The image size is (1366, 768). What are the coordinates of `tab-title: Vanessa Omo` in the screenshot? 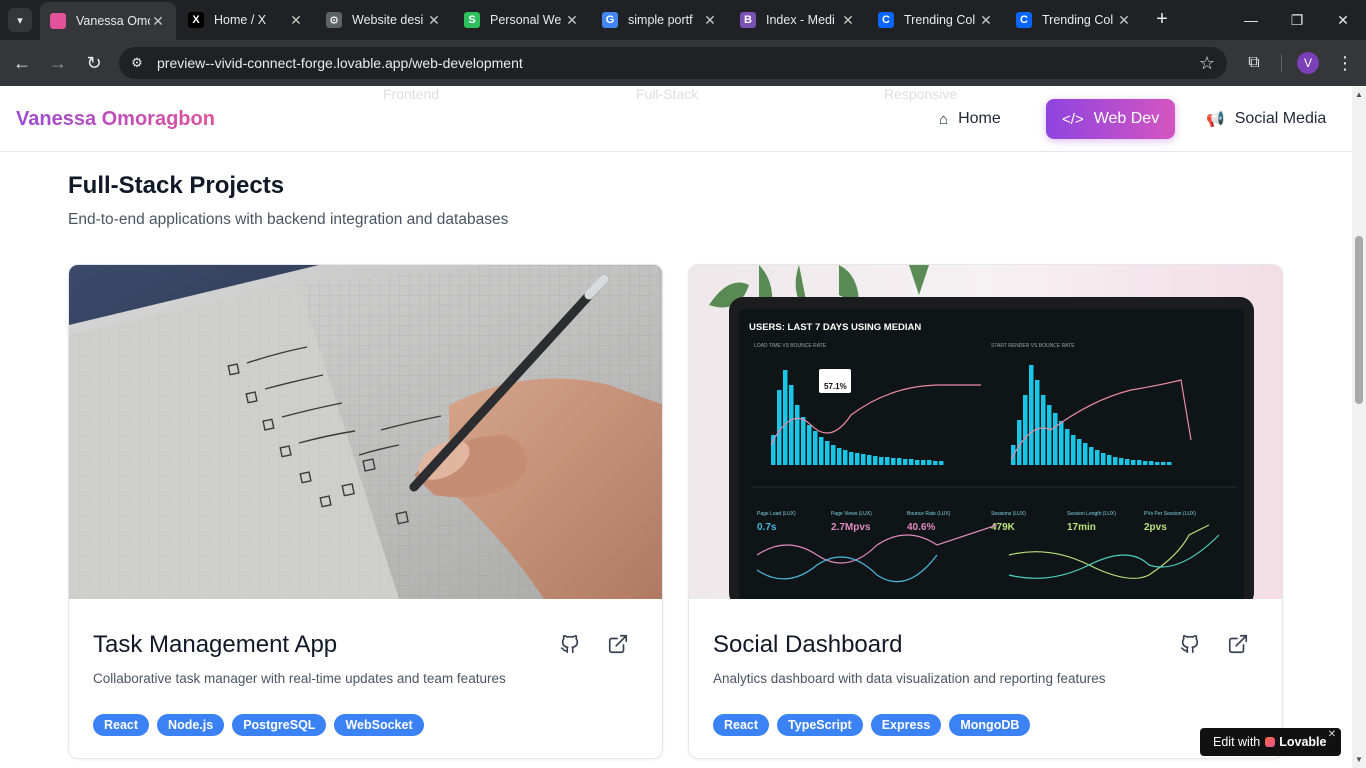 It's located at (113, 21).